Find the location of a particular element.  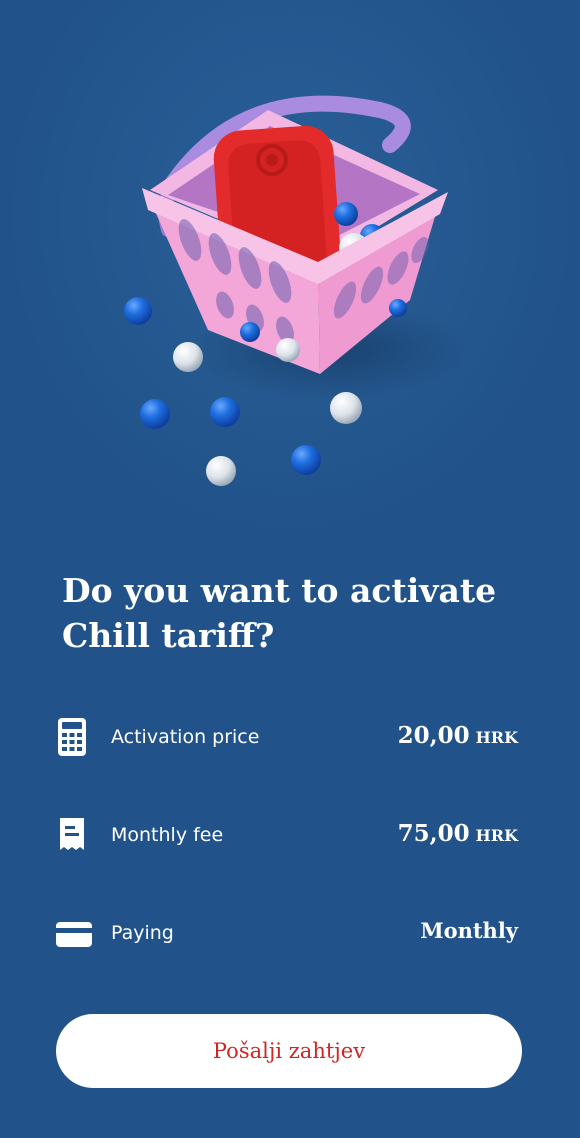

paying-label: Paying is located at coordinates (142, 933).